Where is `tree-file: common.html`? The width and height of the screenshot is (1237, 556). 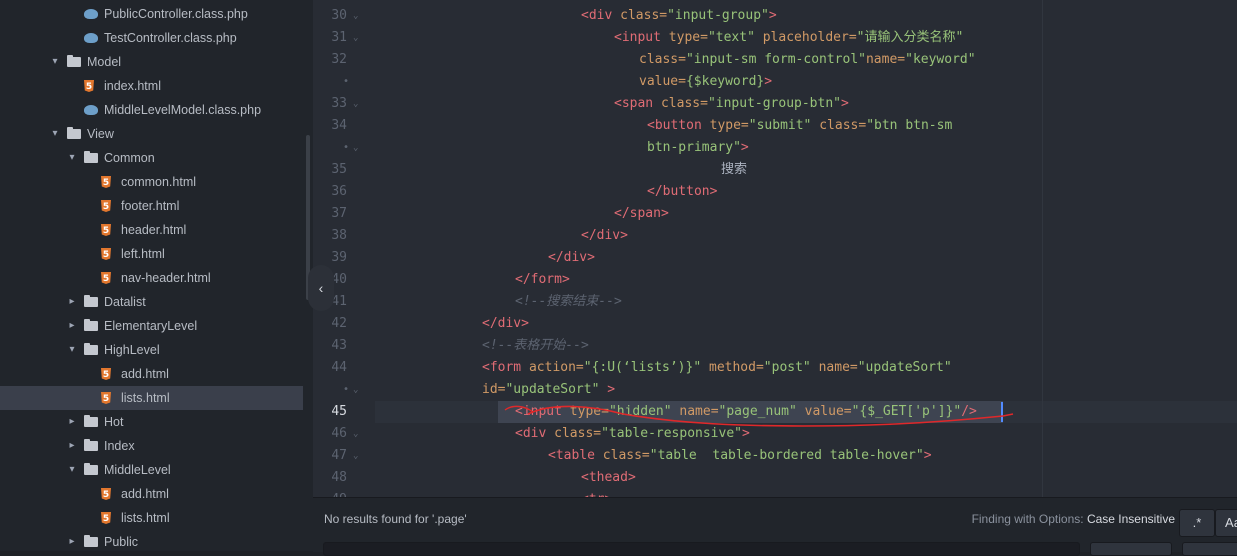
tree-file: common.html is located at coordinates (151, 182).